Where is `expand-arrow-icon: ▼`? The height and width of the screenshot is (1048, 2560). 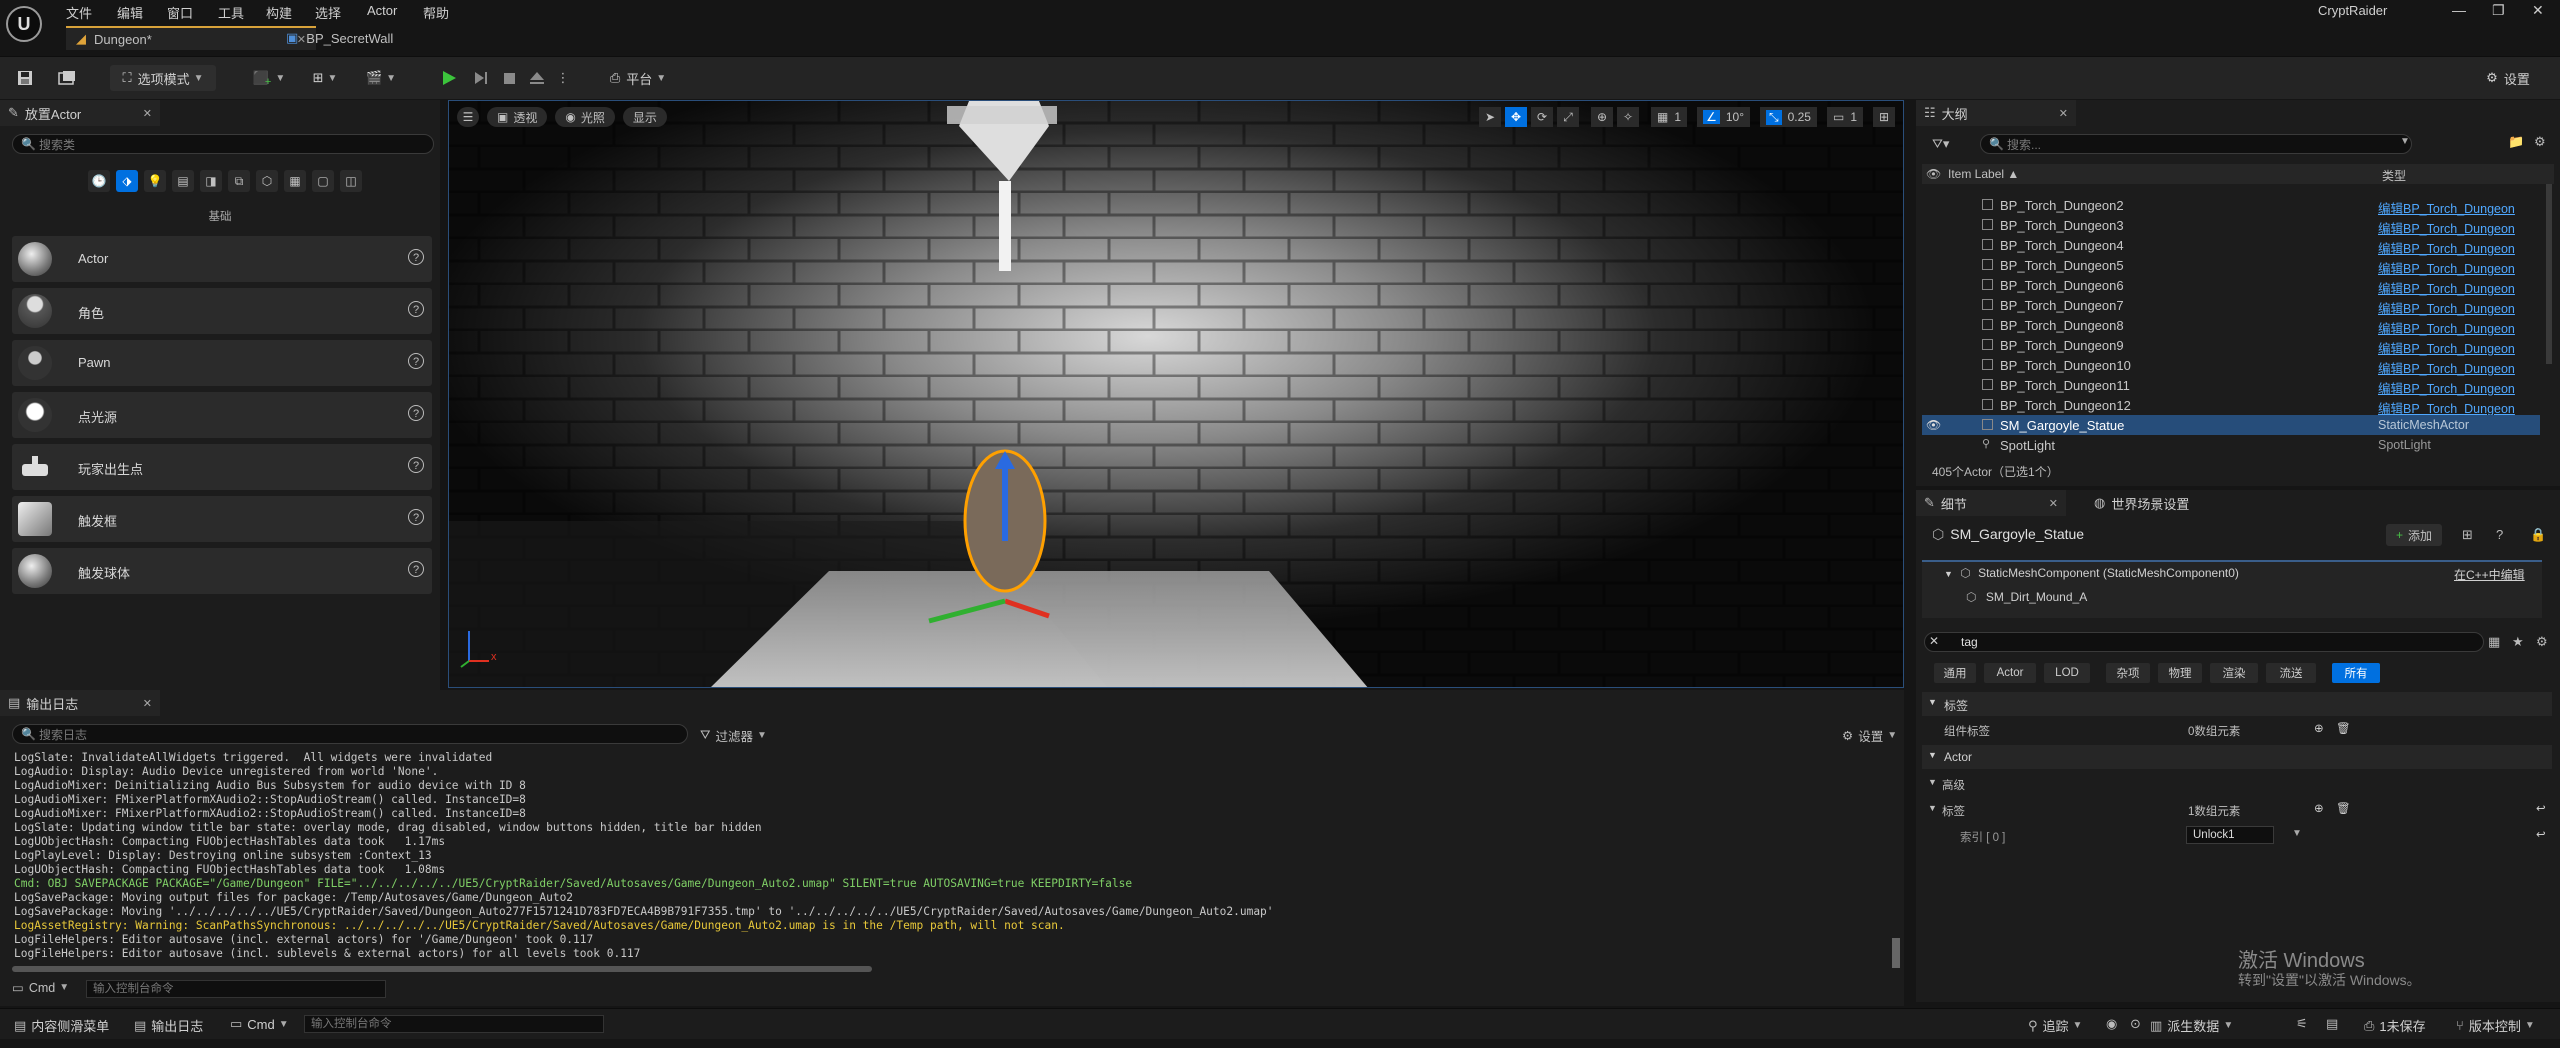 expand-arrow-icon: ▼ is located at coordinates (1932, 808).